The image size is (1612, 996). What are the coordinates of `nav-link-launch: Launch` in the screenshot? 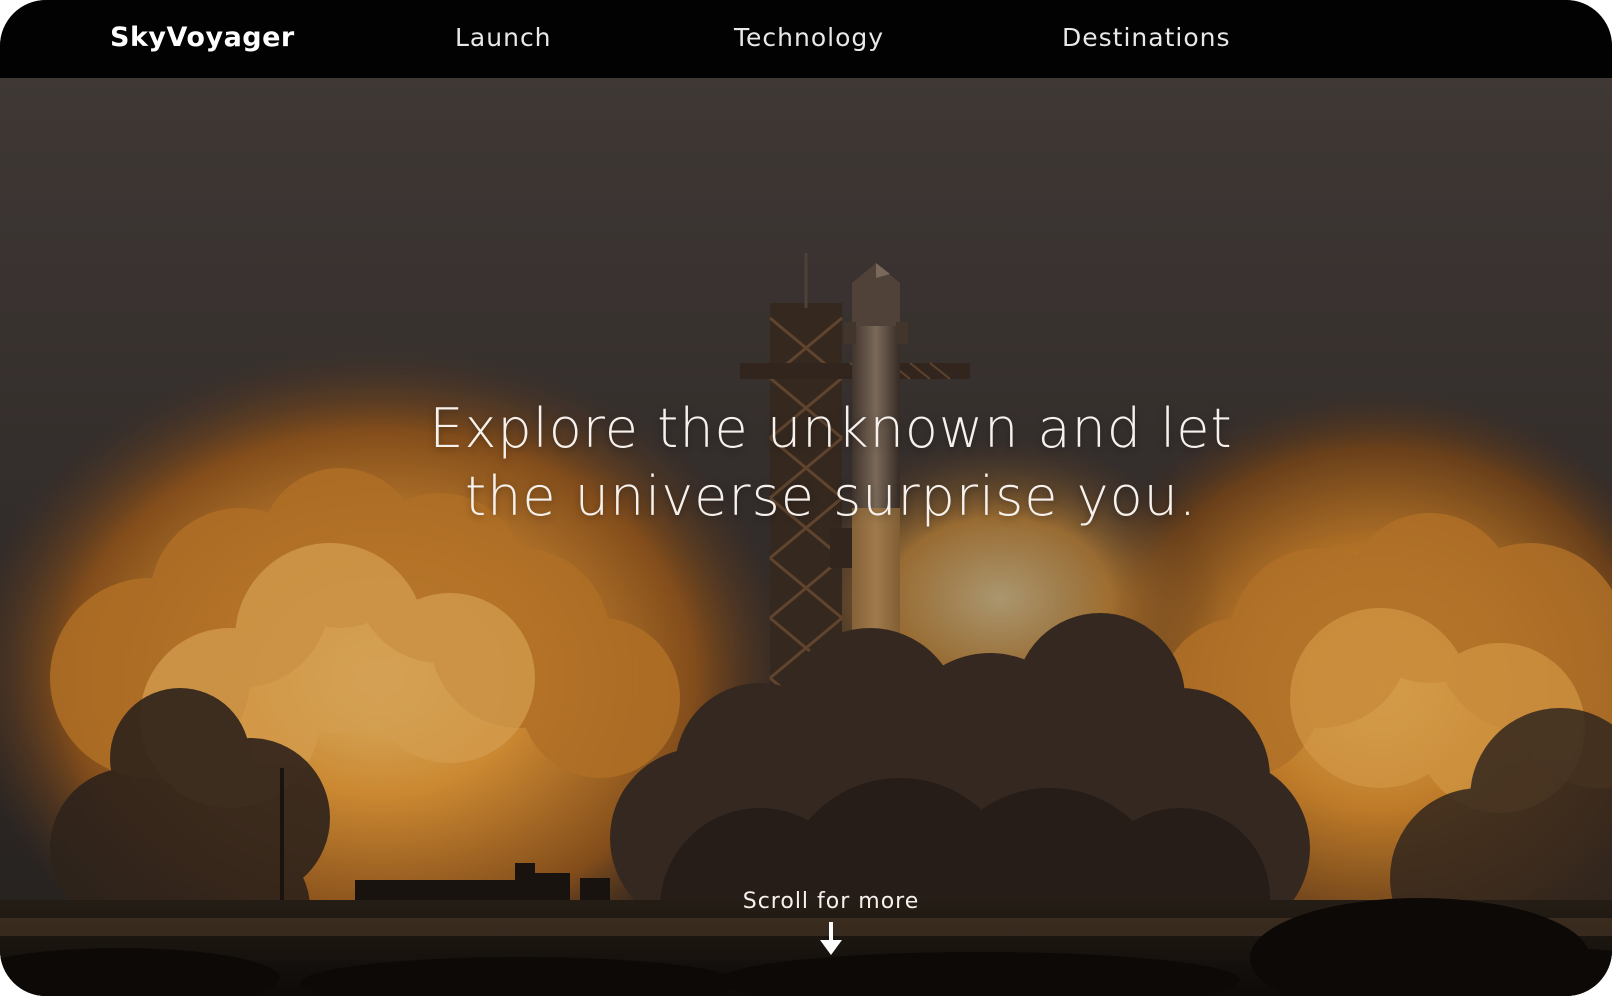 It's located at (503, 38).